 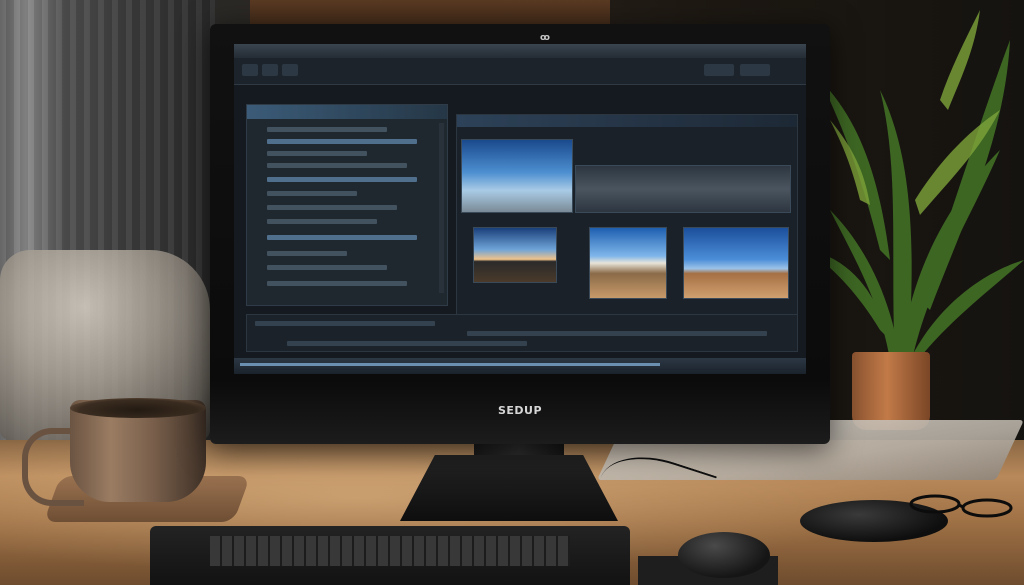 I want to click on mug-rim, so click(x=138, y=408).